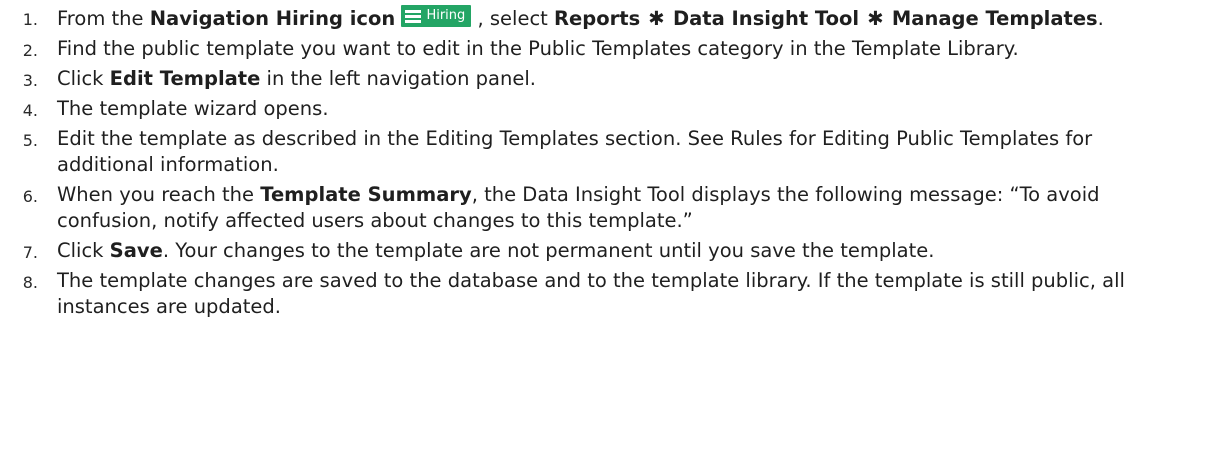 The height and width of the screenshot is (459, 1212). What do you see at coordinates (994, 18) in the screenshot?
I see `menu-path-manage-templates: Manage Templates` at bounding box center [994, 18].